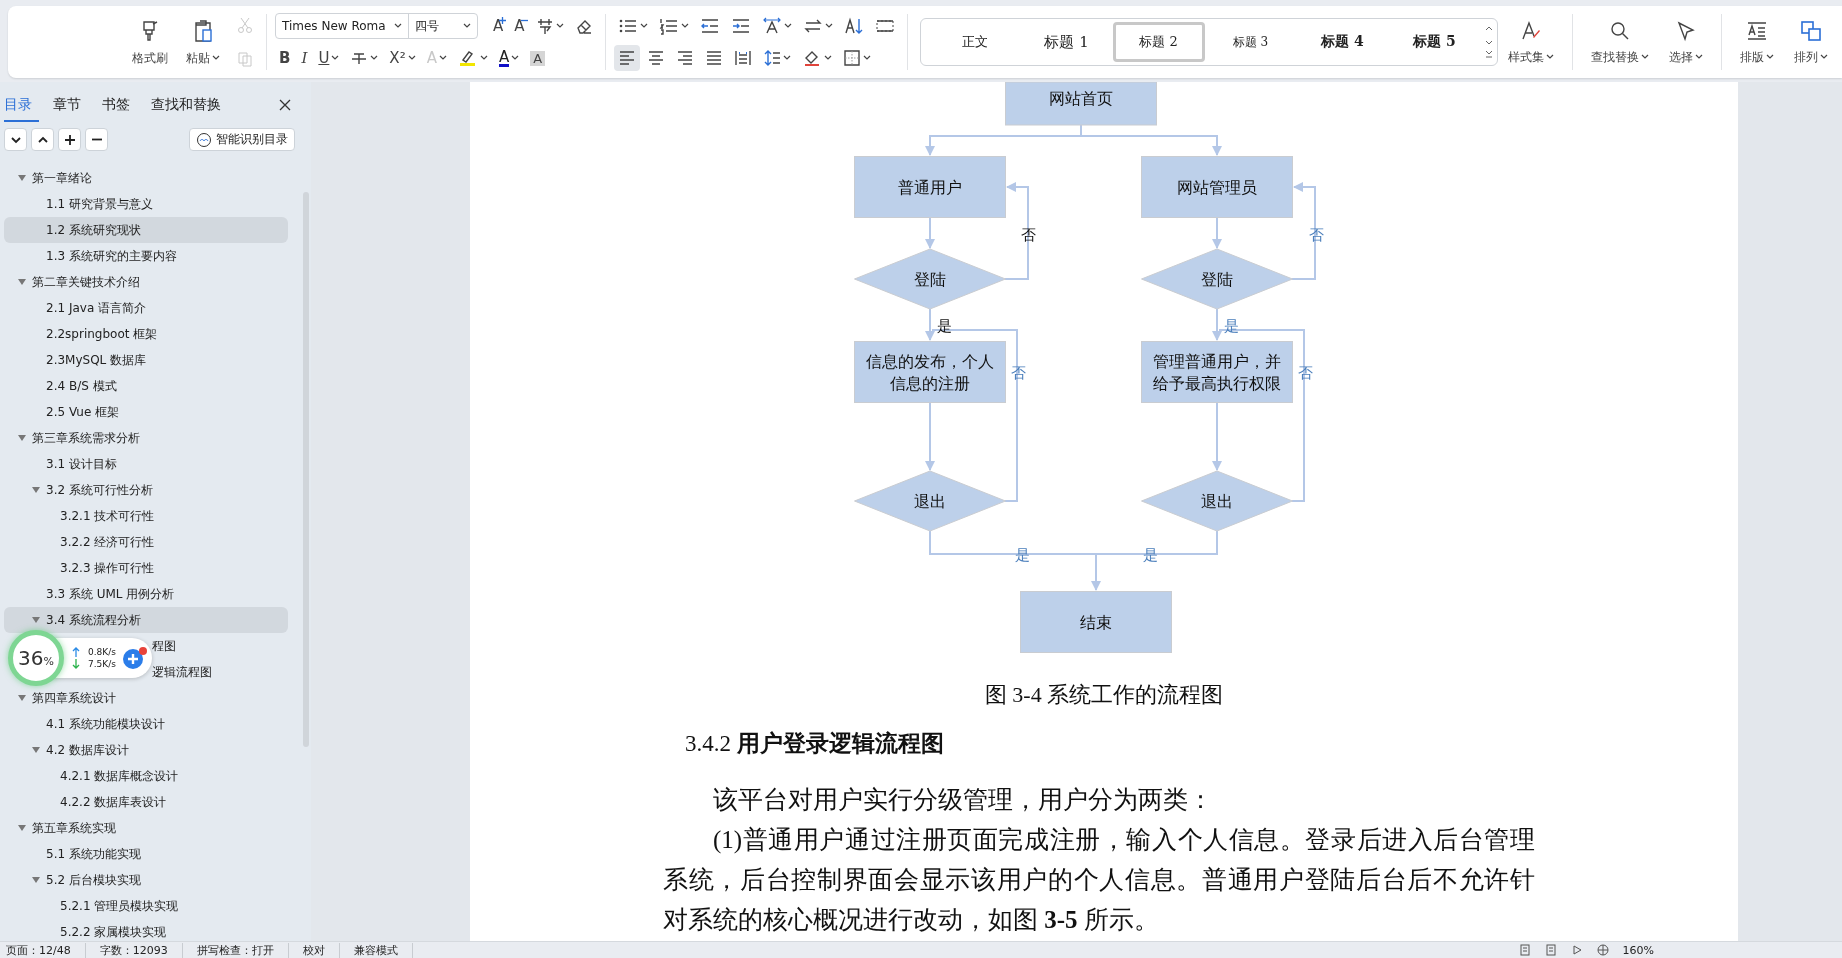 This screenshot has width=1842, height=958. What do you see at coordinates (242, 139) in the screenshot?
I see `smart-toc-button: 智能识别目录` at bounding box center [242, 139].